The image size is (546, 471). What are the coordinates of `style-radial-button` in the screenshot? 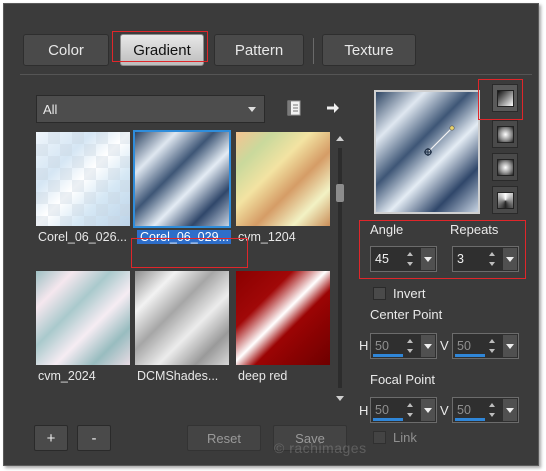 It's located at (505, 200).